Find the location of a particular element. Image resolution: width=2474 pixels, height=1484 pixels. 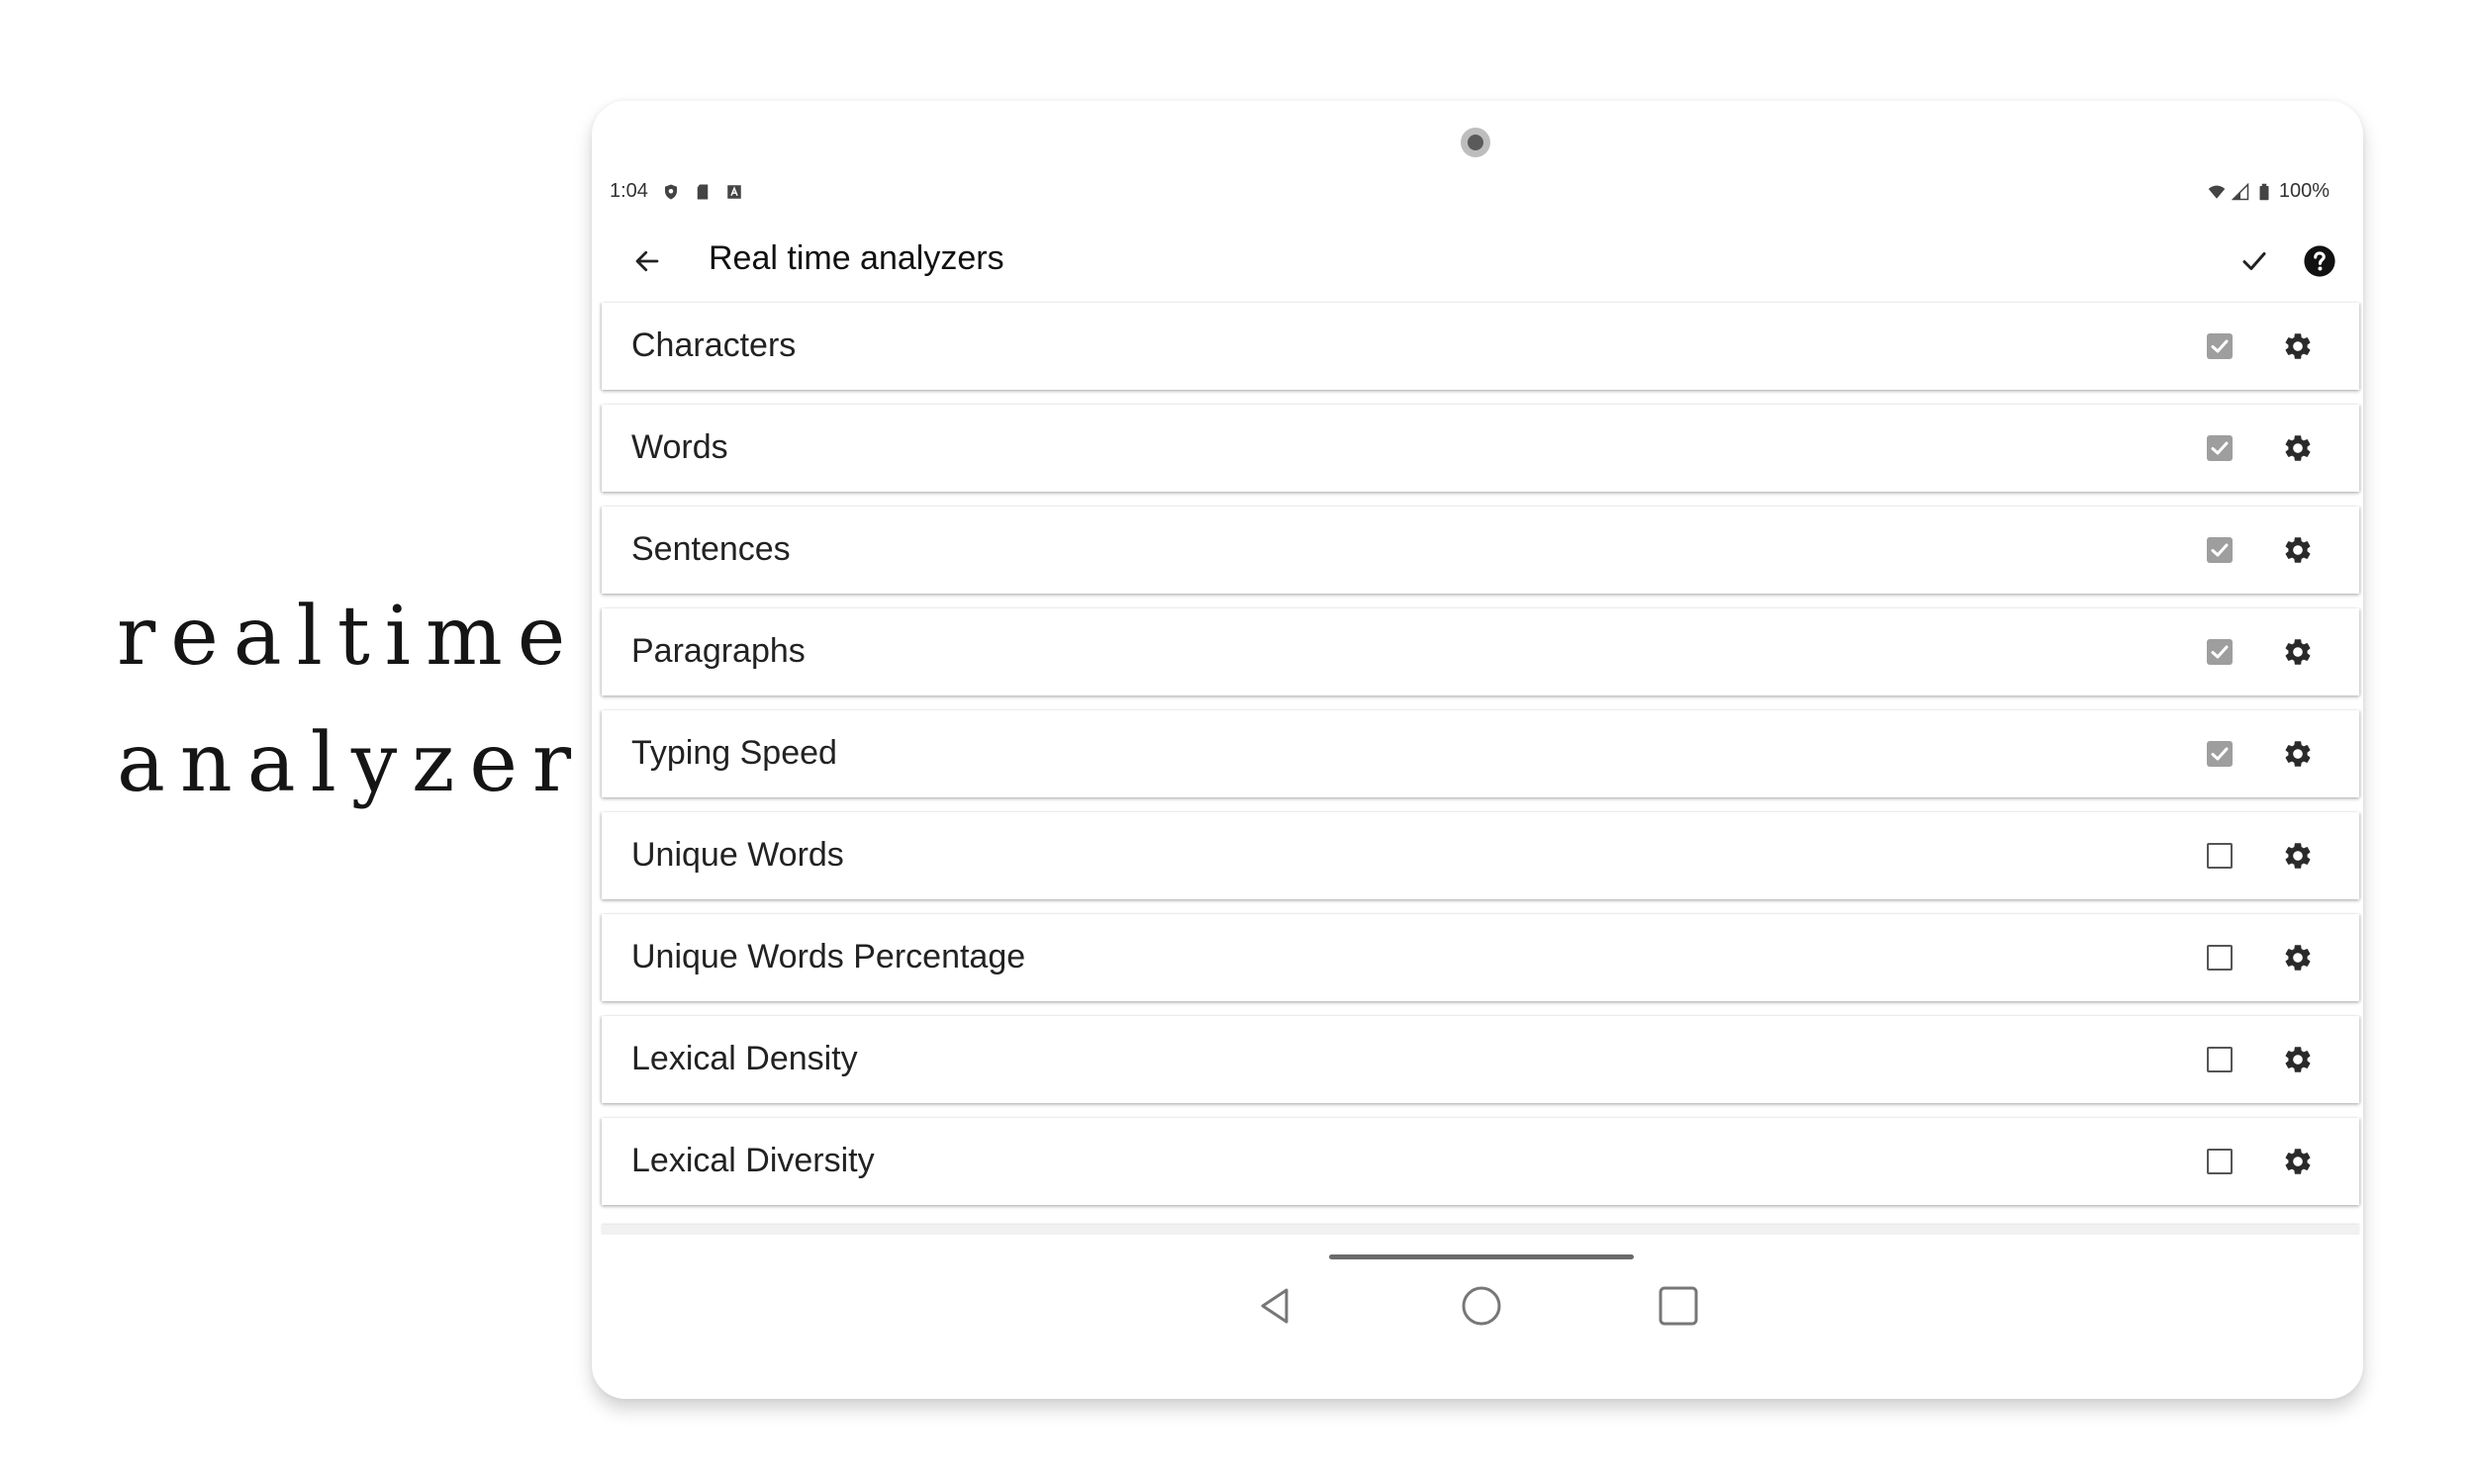

promo-line-1: realtime is located at coordinates (349, 637).